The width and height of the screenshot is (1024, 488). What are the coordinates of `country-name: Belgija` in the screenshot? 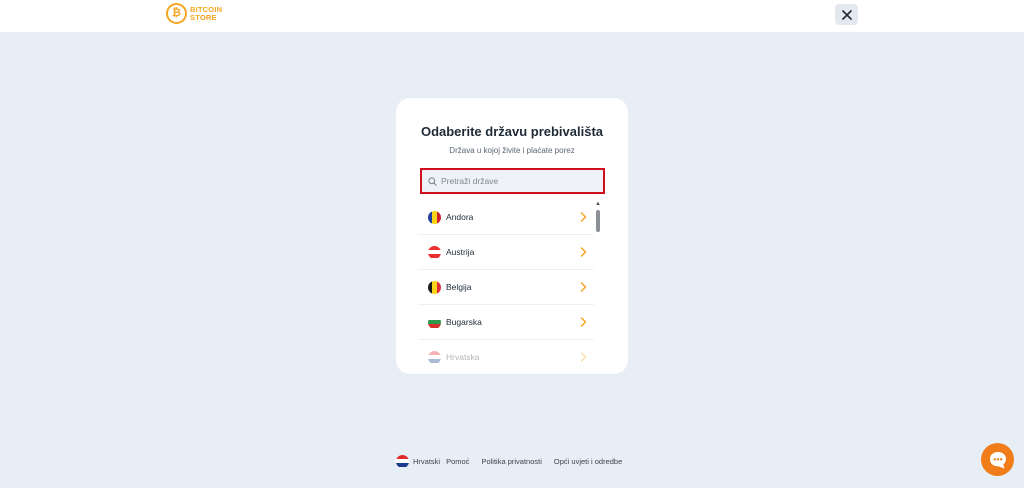 It's located at (459, 287).